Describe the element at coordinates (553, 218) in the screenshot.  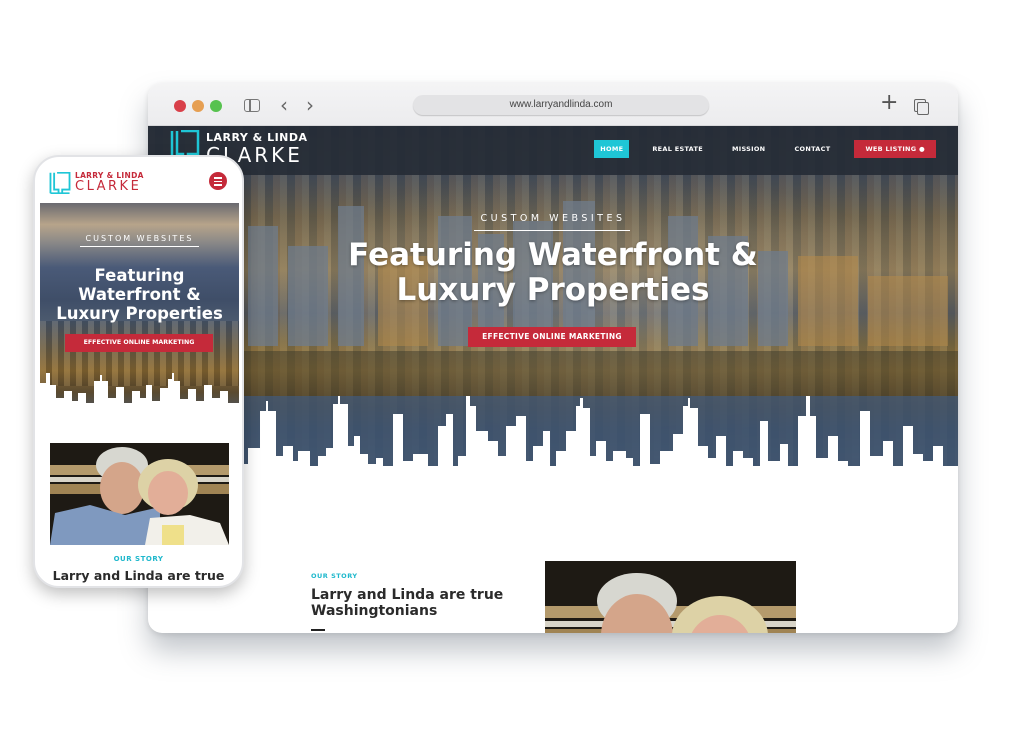
I see `hero-subtitle: CUSTOM WEBSITES` at that location.